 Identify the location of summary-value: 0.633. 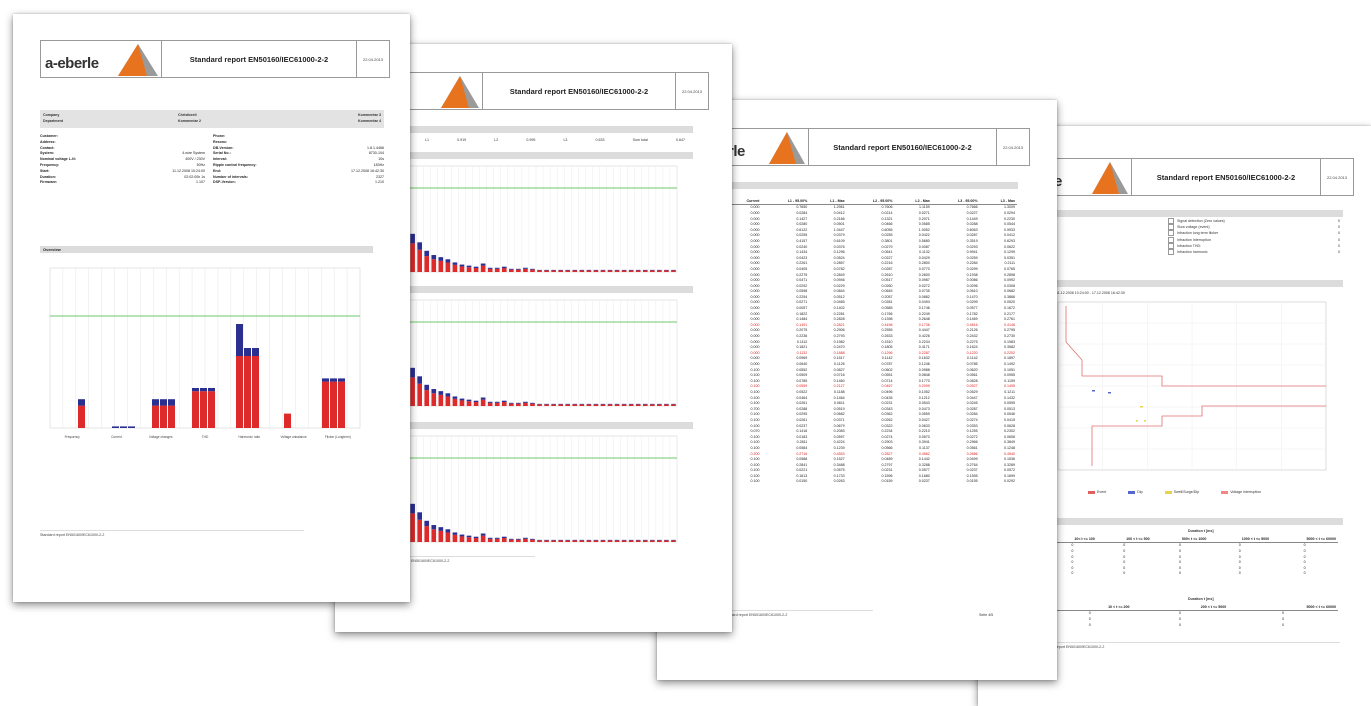
(600, 140).